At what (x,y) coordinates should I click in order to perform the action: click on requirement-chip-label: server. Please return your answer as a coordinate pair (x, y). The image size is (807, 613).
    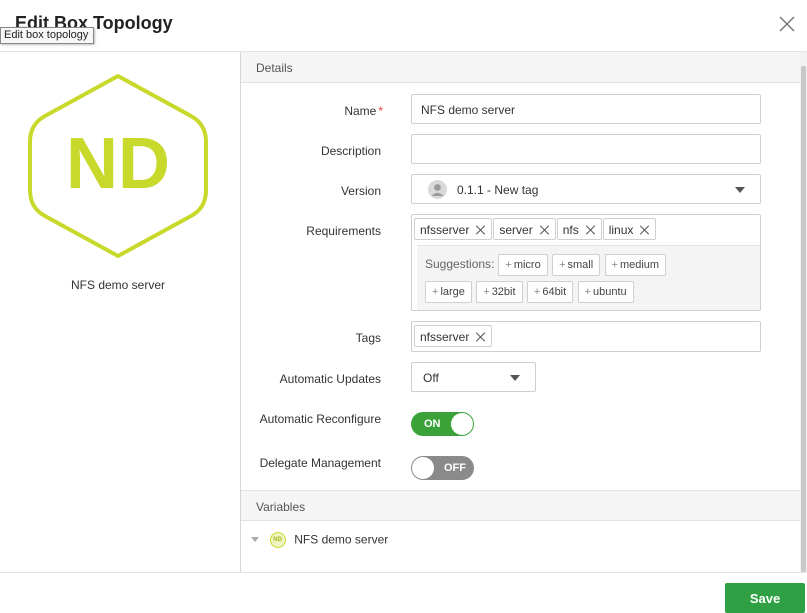
    Looking at the image, I should click on (516, 230).